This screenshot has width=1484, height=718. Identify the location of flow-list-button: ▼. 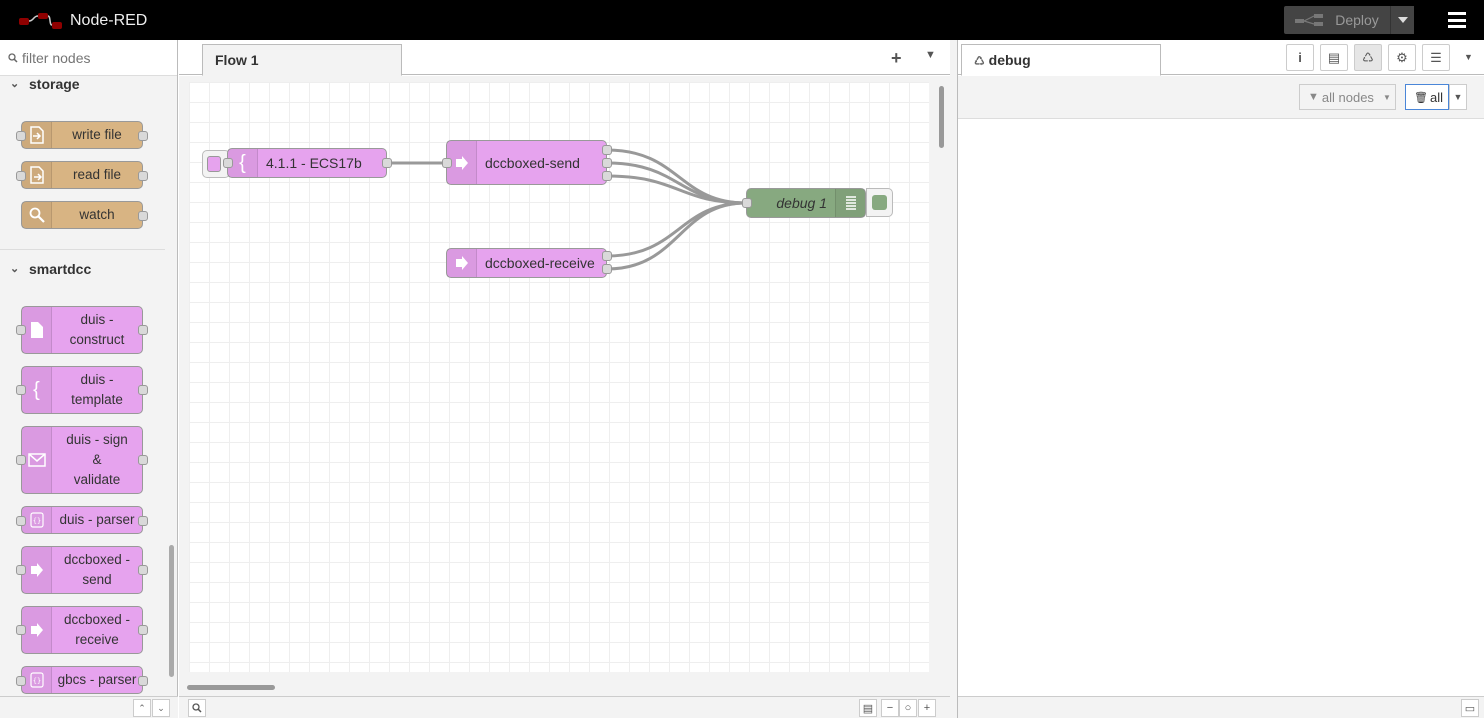
(930, 55).